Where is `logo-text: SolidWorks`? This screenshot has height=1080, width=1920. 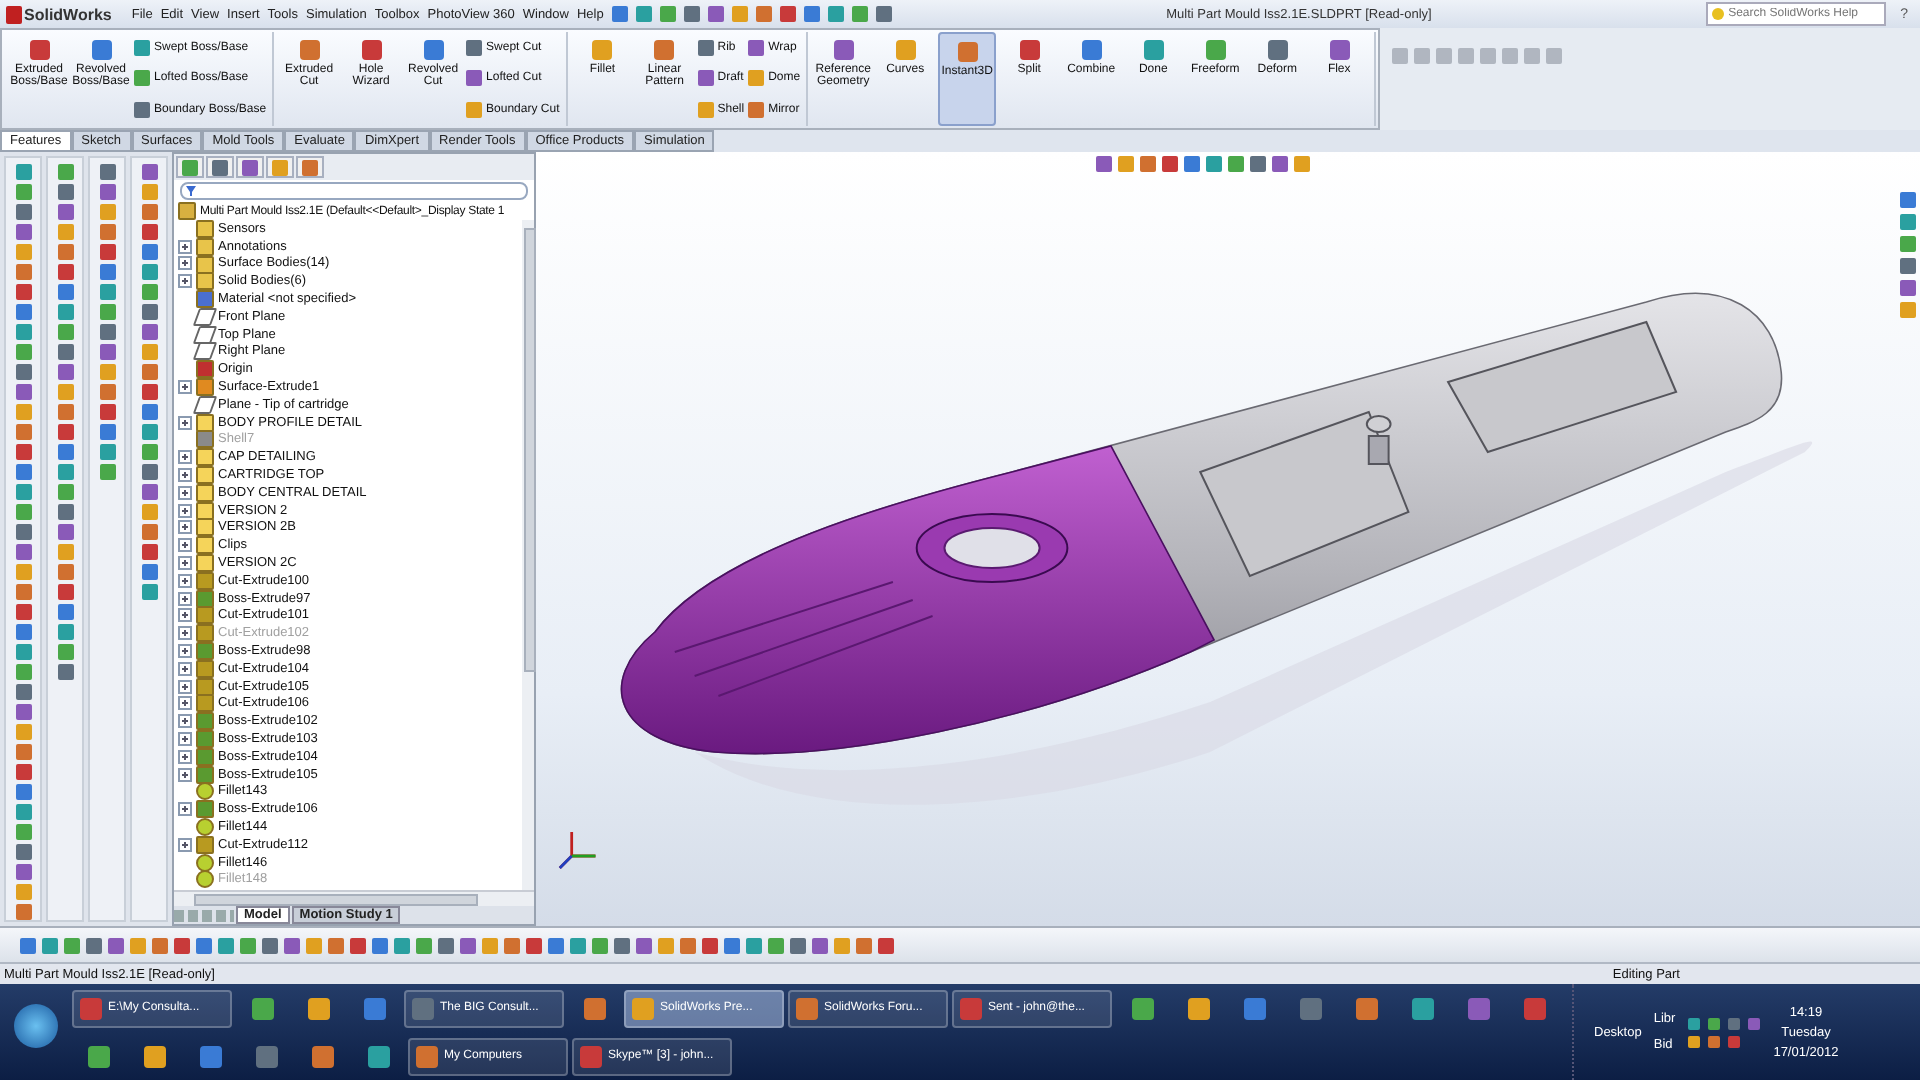
logo-text: SolidWorks is located at coordinates (68, 14).